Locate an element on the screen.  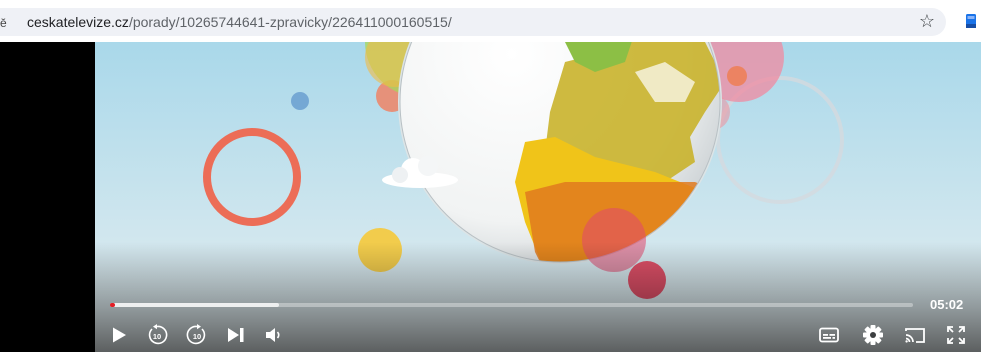
play-icon is located at coordinates (119, 335).